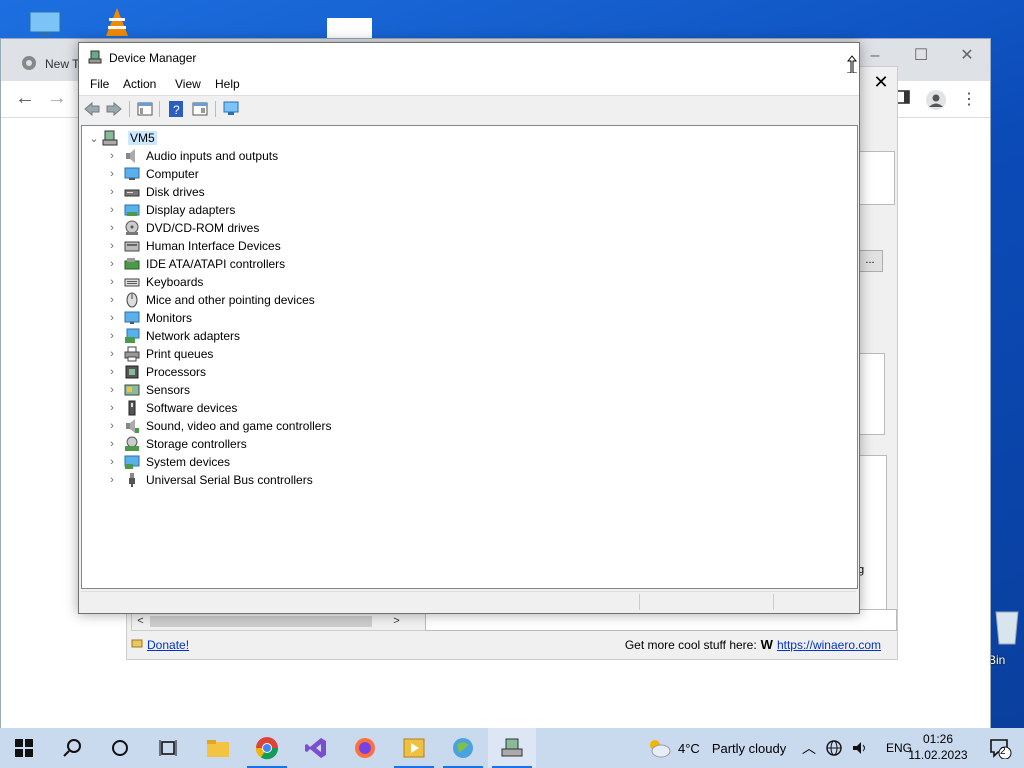 The image size is (1024, 768). Describe the element at coordinates (29, 64) in the screenshot. I see `chrome-icon` at that location.